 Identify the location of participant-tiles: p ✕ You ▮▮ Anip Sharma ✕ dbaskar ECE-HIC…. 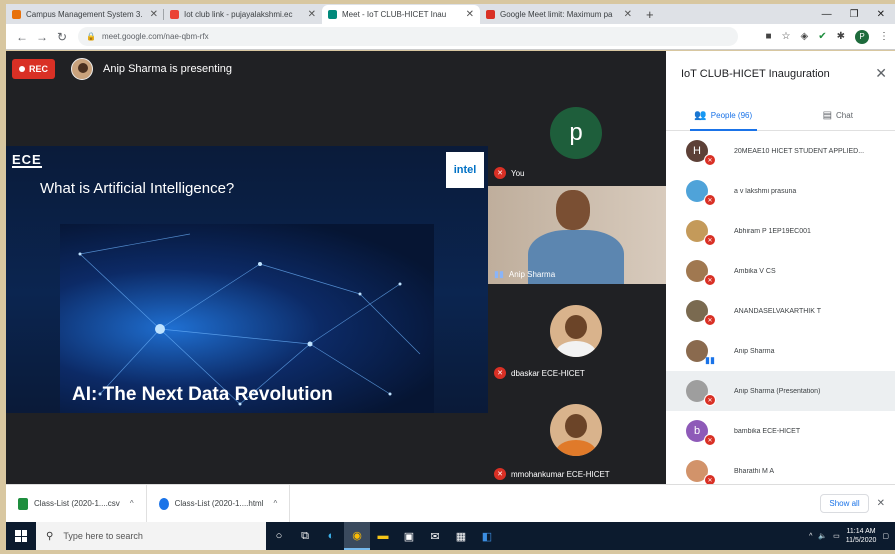
(577, 285).